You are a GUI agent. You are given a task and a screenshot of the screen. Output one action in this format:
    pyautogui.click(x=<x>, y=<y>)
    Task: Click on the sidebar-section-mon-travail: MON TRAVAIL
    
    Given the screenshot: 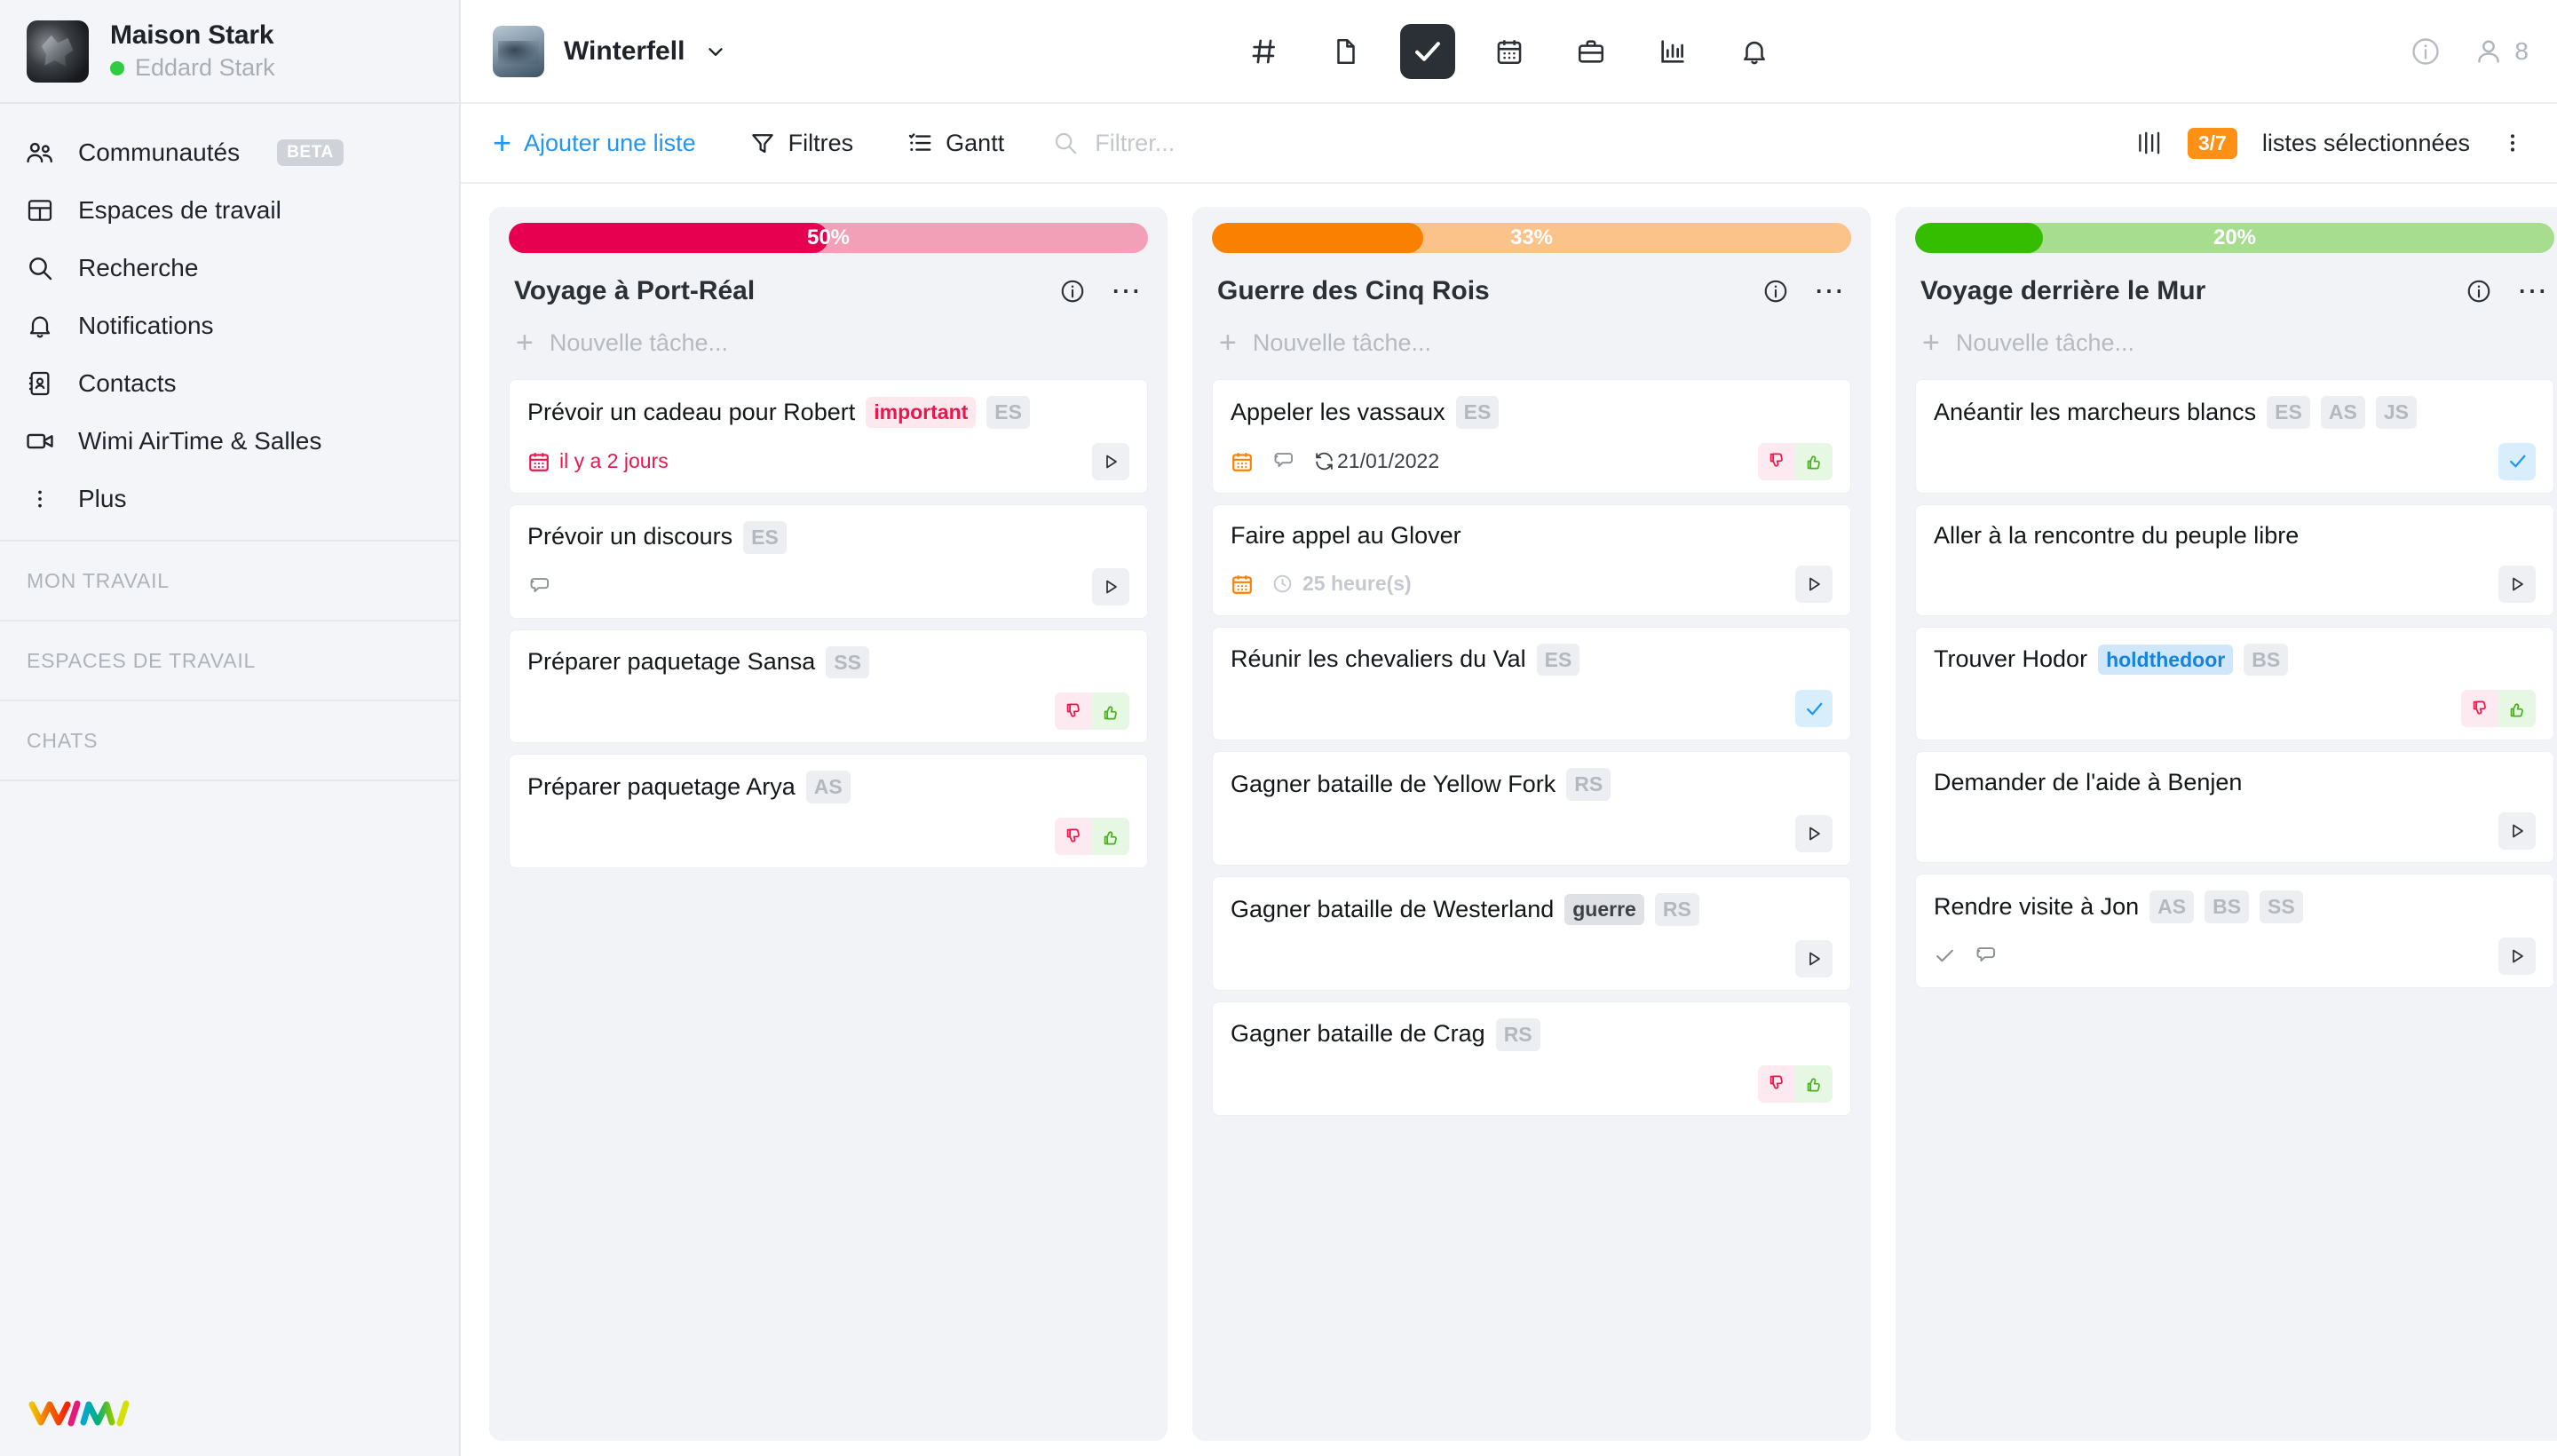 What is the action you would take?
    pyautogui.click(x=229, y=581)
    